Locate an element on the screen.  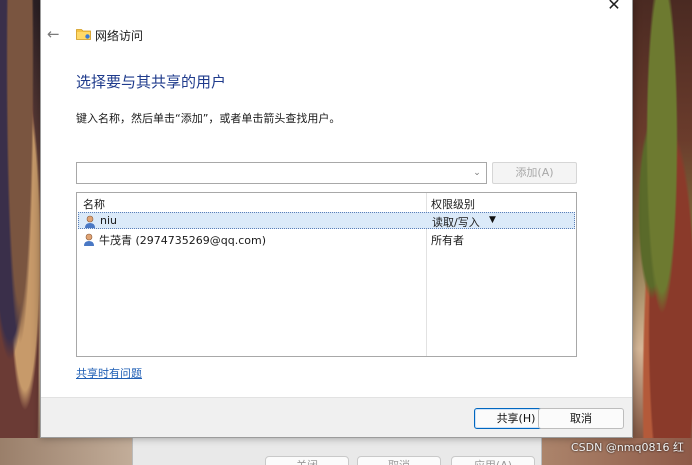
desktop-background-left is located at coordinates (20, 232).